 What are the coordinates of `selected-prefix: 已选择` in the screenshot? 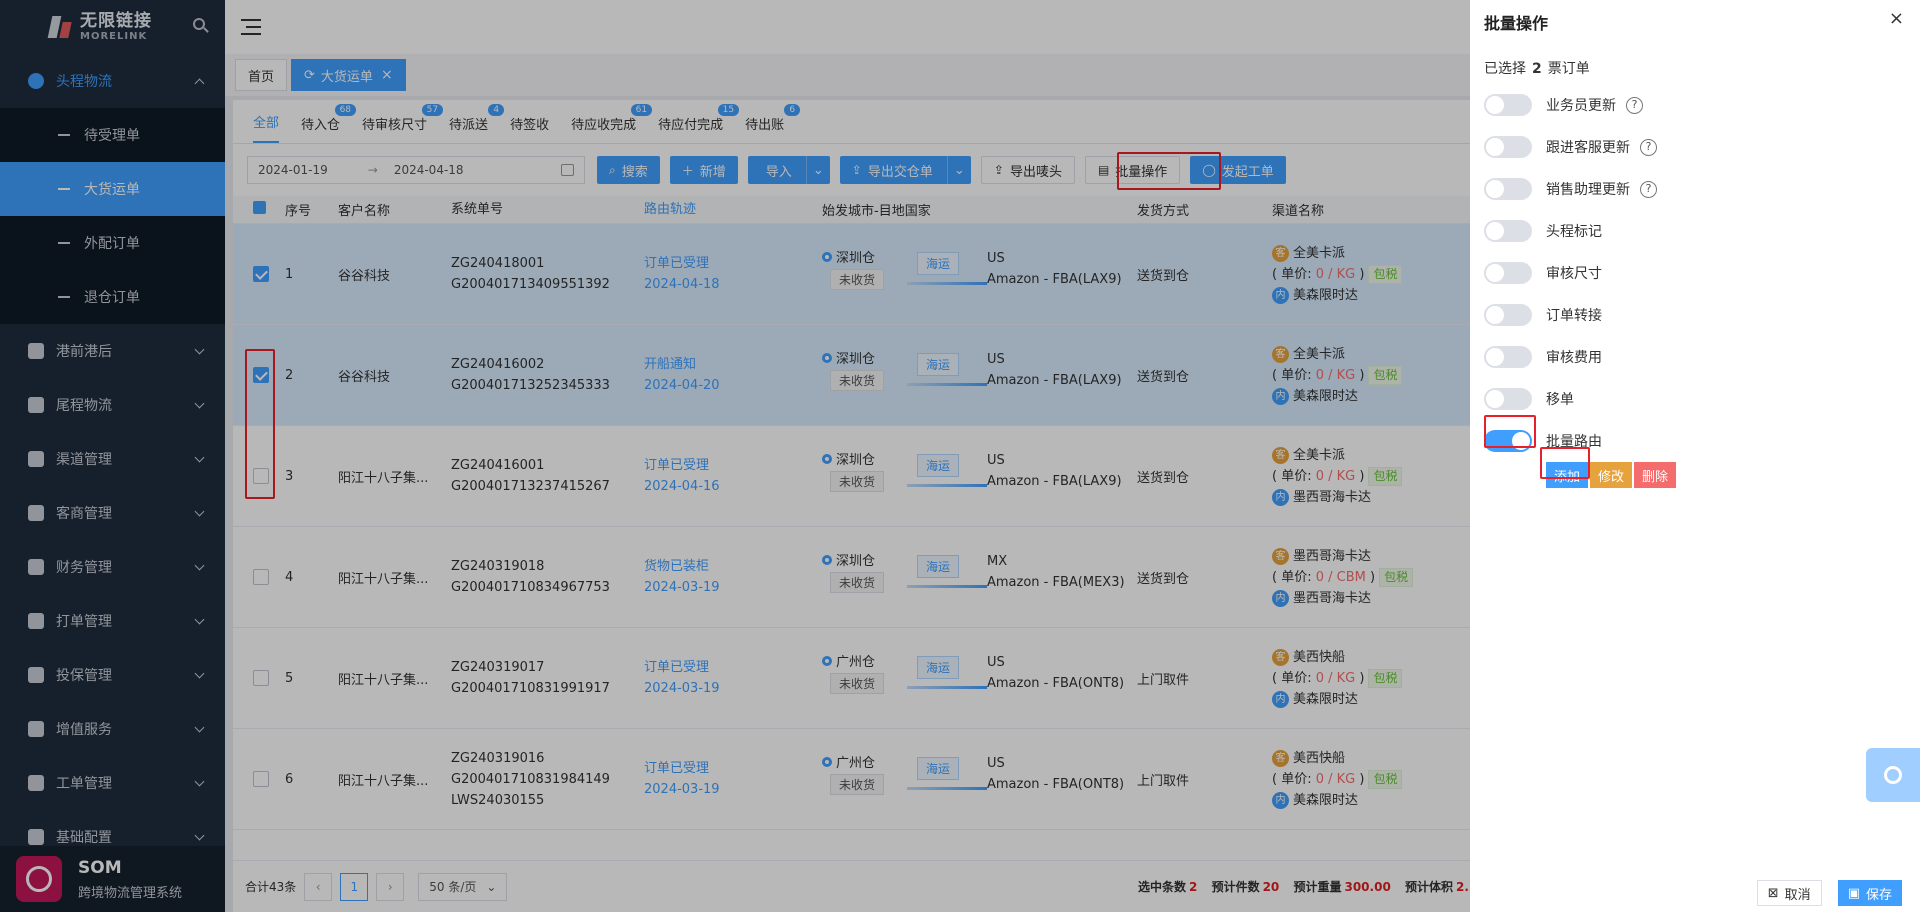 It's located at (1505, 69).